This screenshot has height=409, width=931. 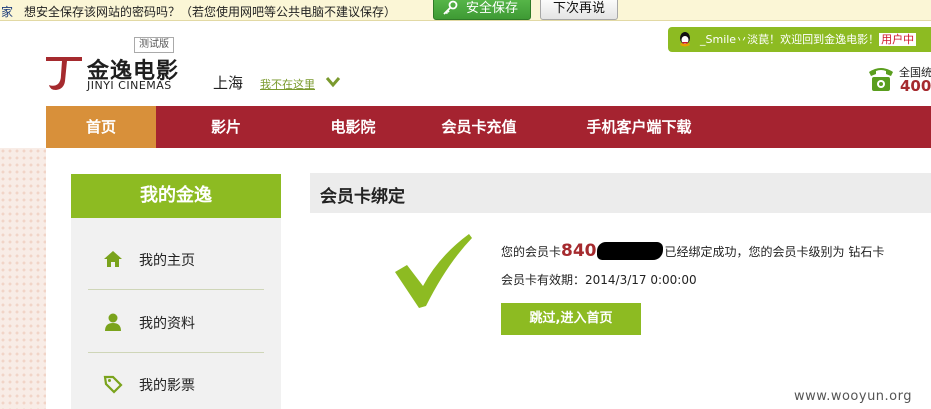 I want to click on nav-item-card-recharge: 会员卡充值, so click(x=479, y=127).